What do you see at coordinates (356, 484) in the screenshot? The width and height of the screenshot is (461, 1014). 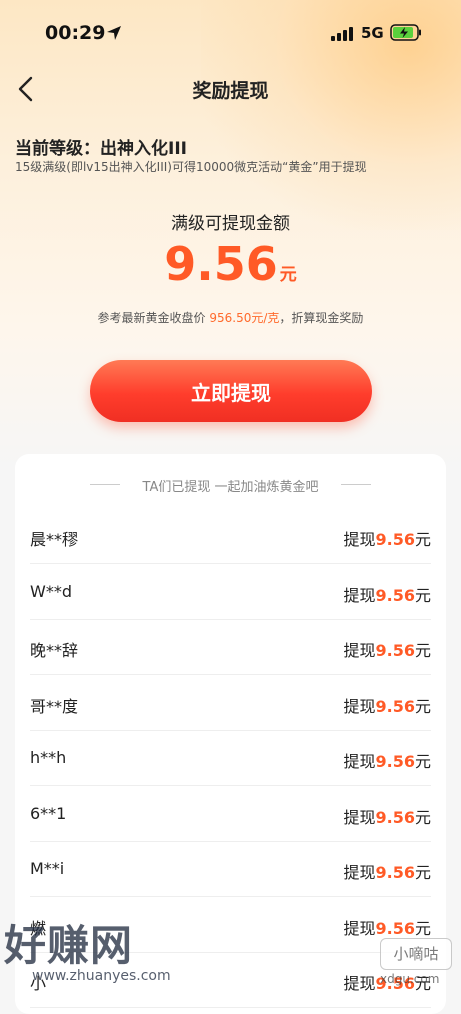 I see `divider` at bounding box center [356, 484].